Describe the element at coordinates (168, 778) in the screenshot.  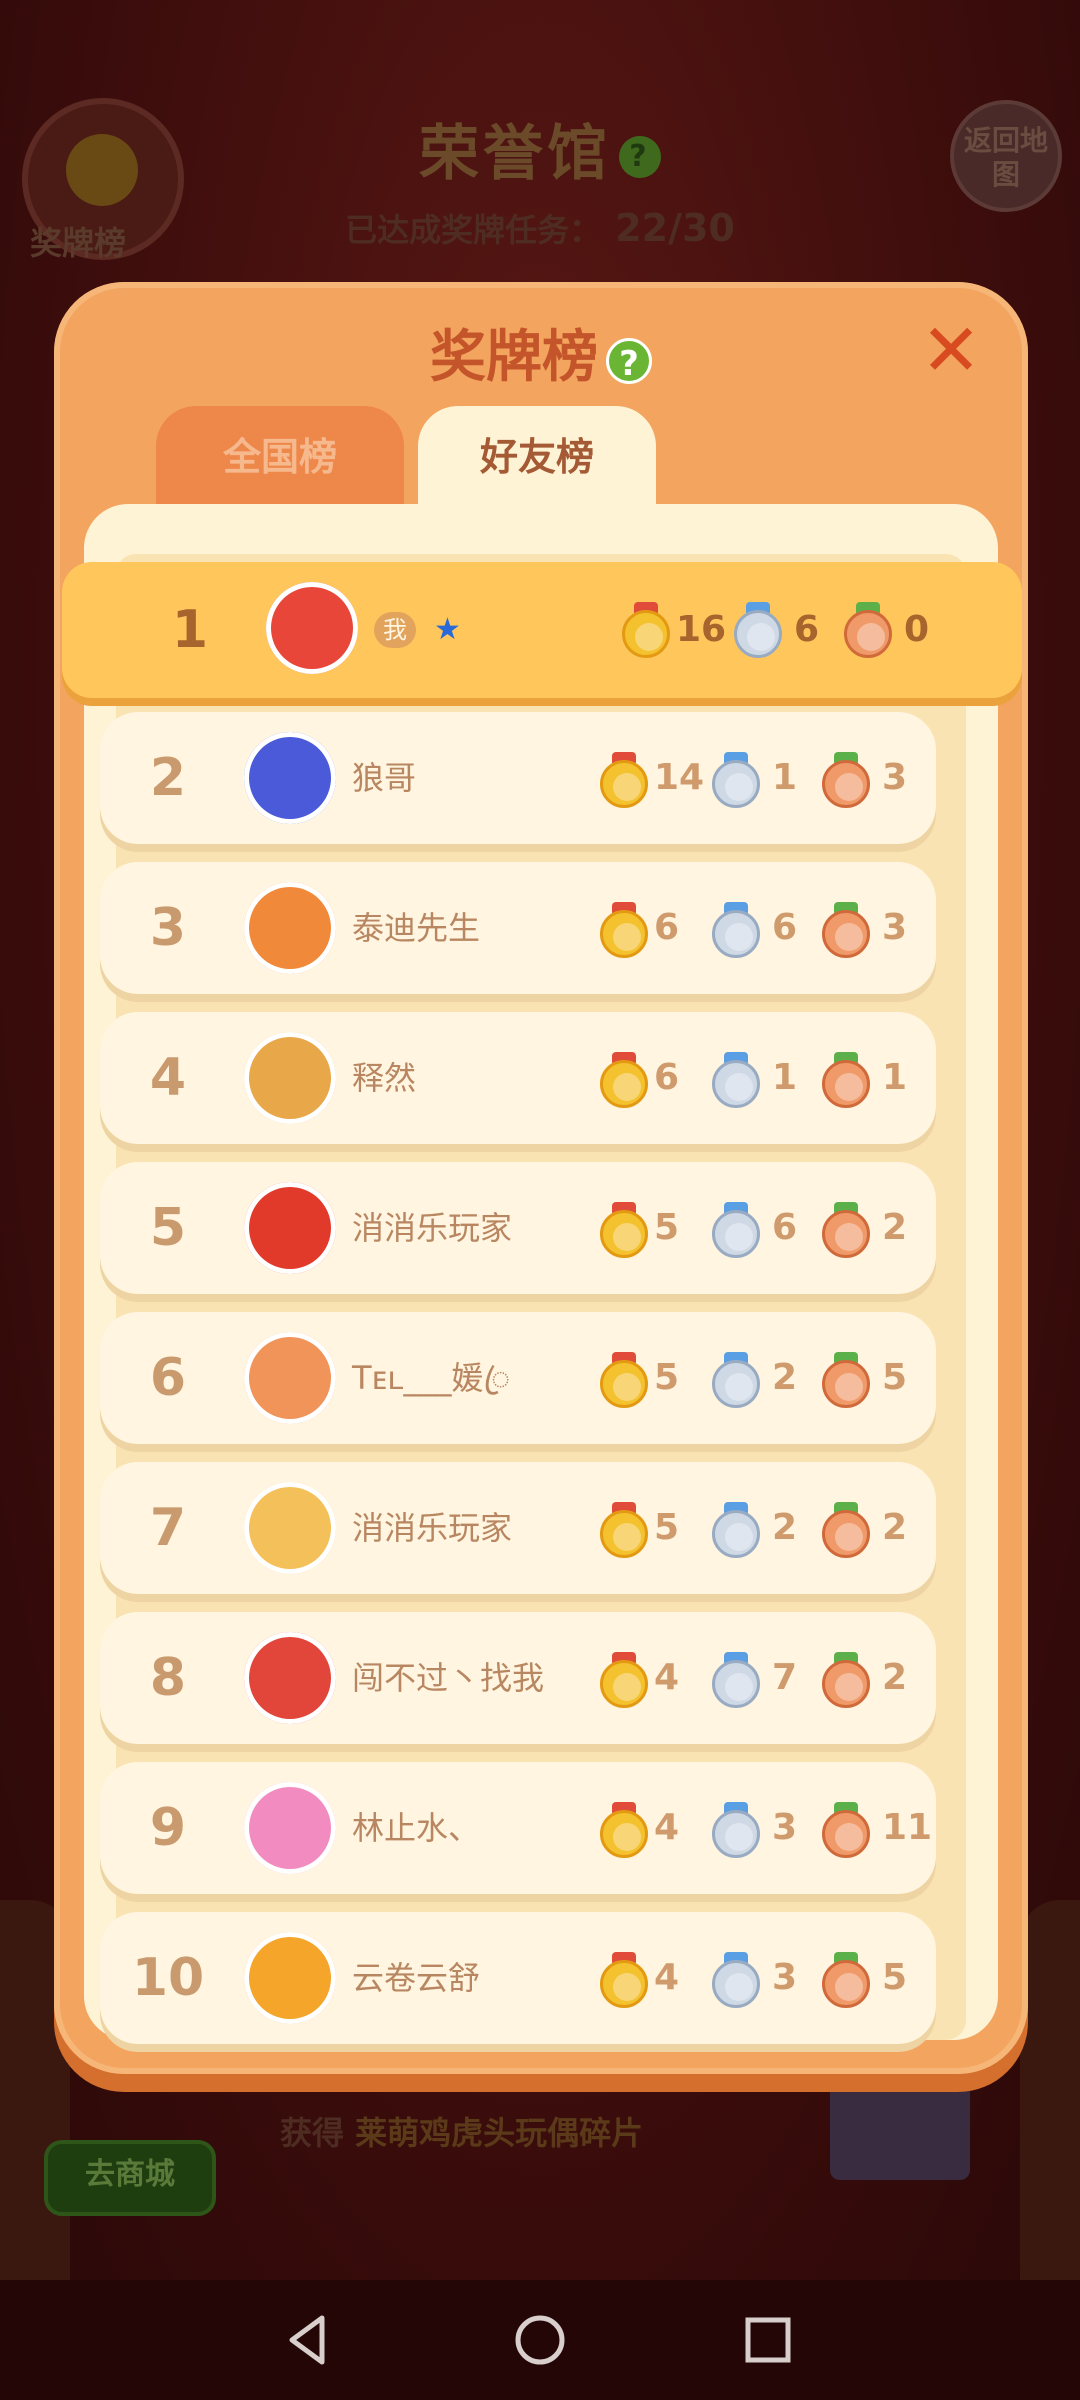
I see `rank-number: 2` at that location.